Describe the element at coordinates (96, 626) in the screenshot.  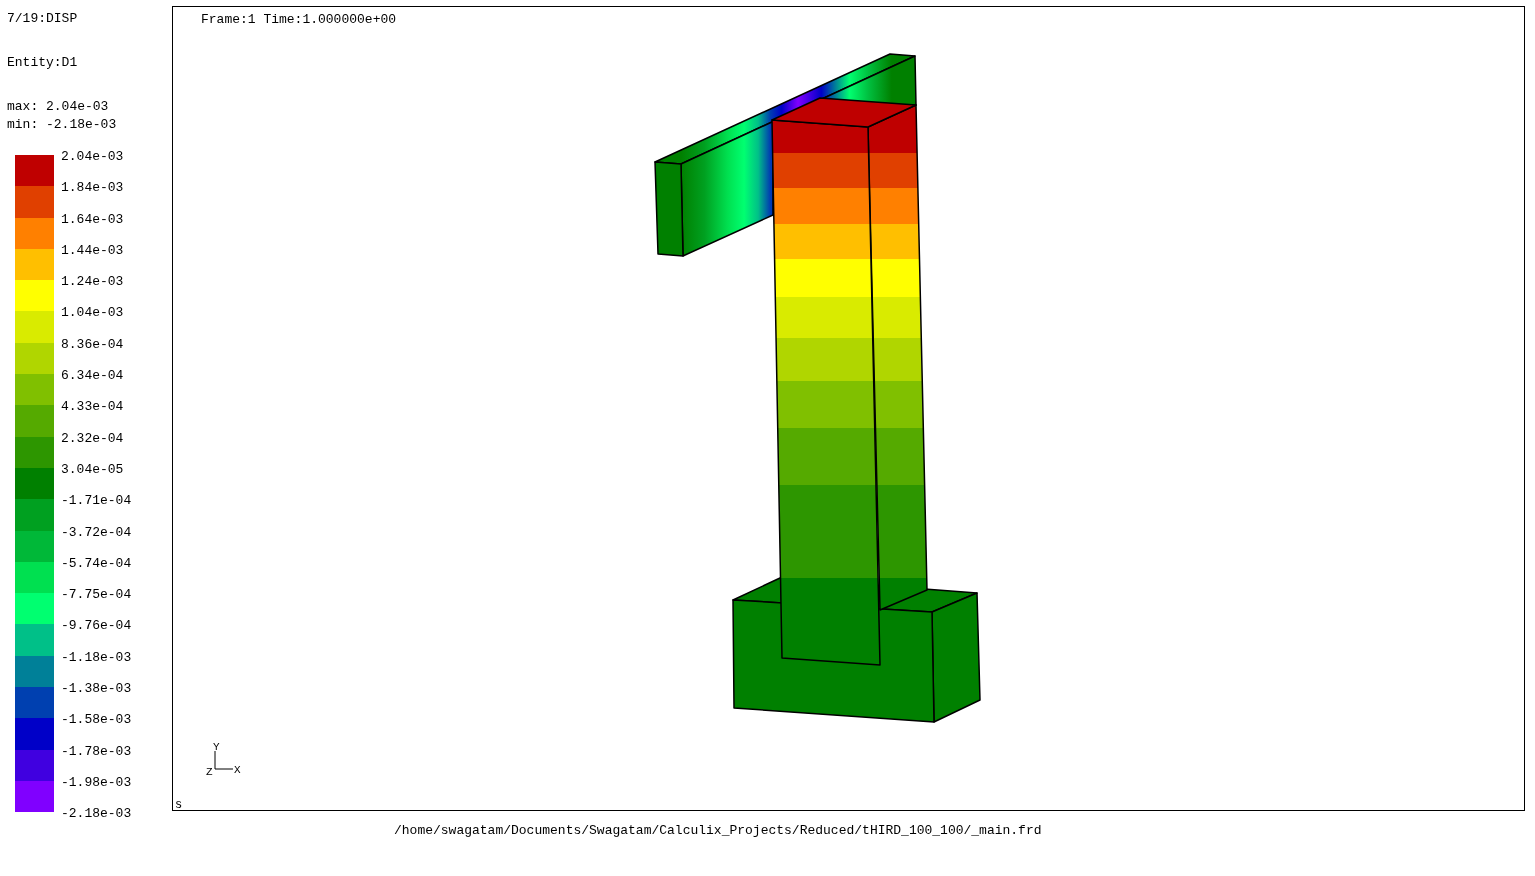
I see `legend-value: -9.76e-04` at that location.